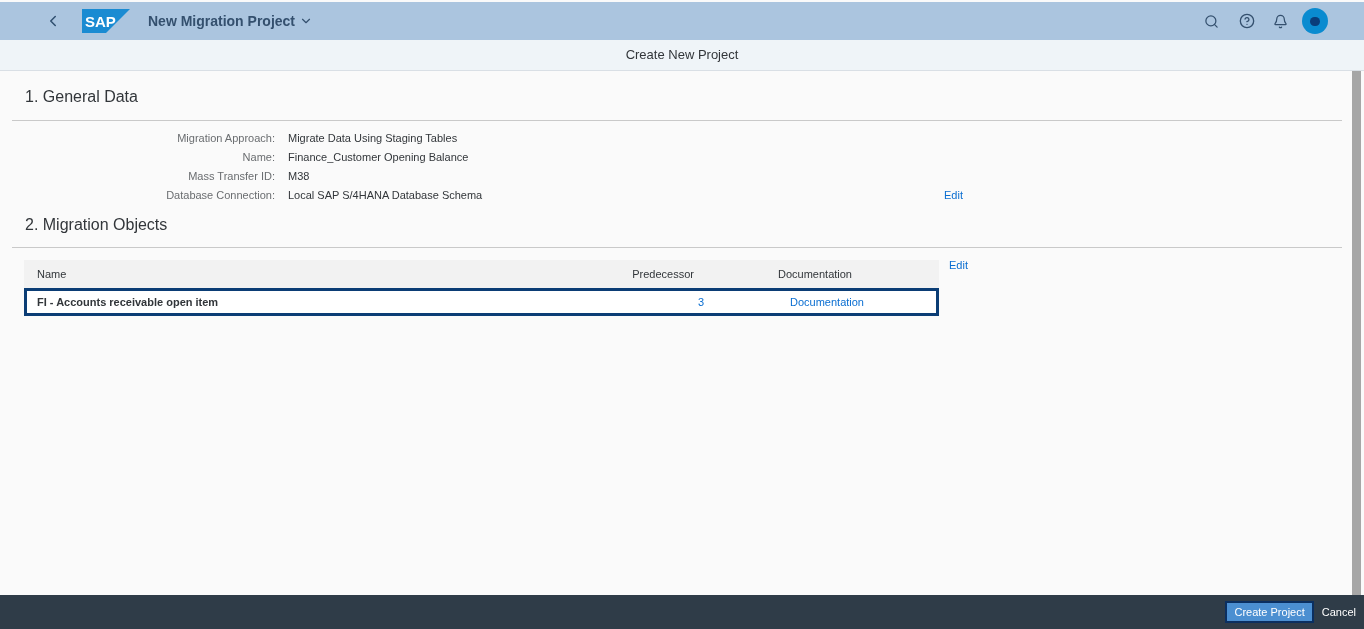 The image size is (1364, 629). What do you see at coordinates (1280, 21) in the screenshot?
I see `notifications-button` at bounding box center [1280, 21].